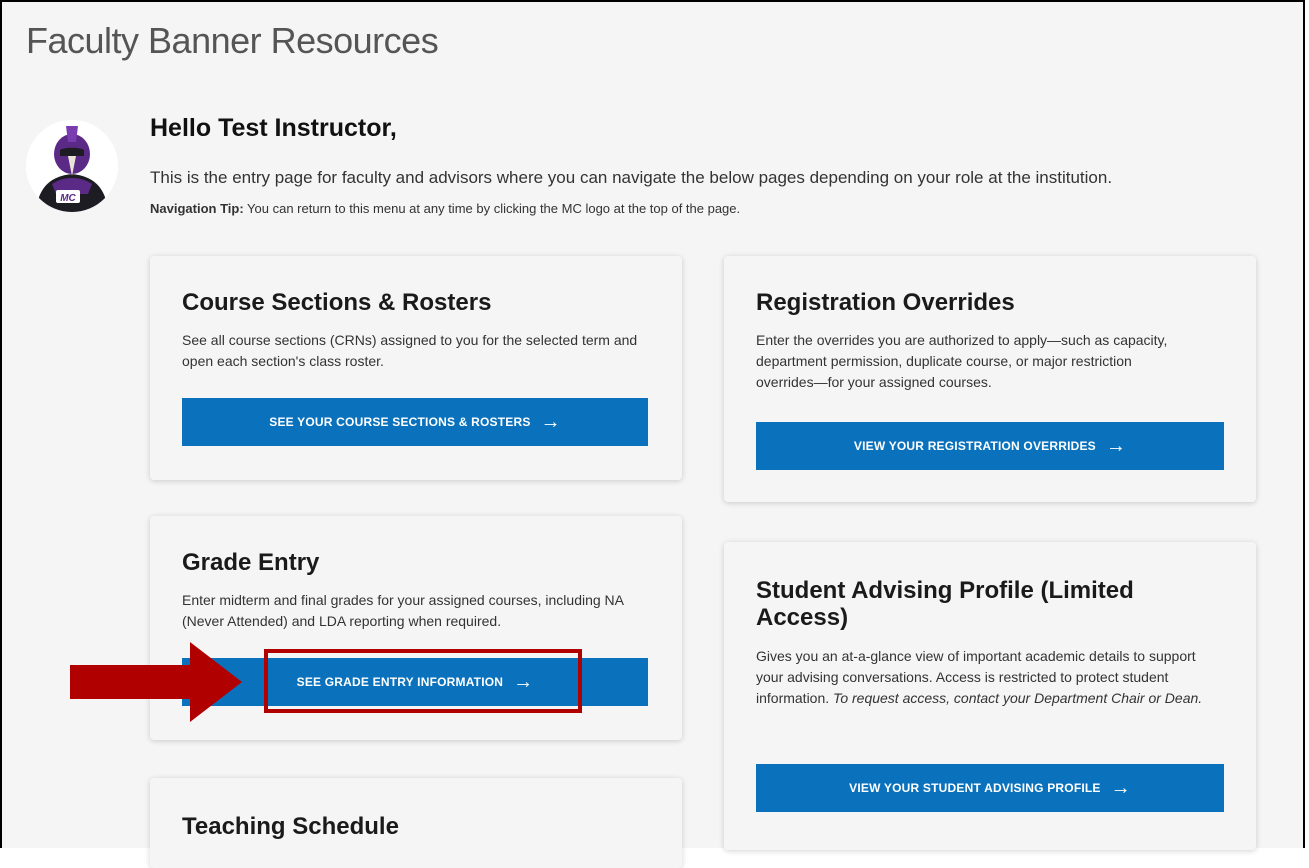  Describe the element at coordinates (273, 128) in the screenshot. I see `greeting-heading: Hello Test Instructor,` at that location.